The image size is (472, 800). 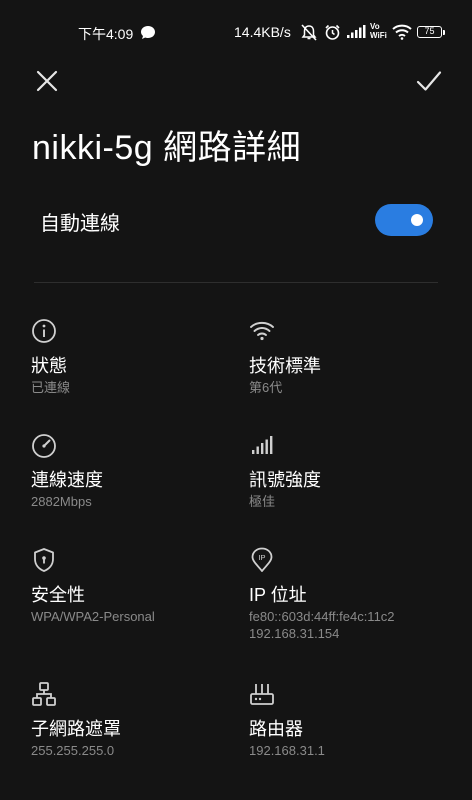 I want to click on chat-bubble-icon, so click(x=148, y=32).